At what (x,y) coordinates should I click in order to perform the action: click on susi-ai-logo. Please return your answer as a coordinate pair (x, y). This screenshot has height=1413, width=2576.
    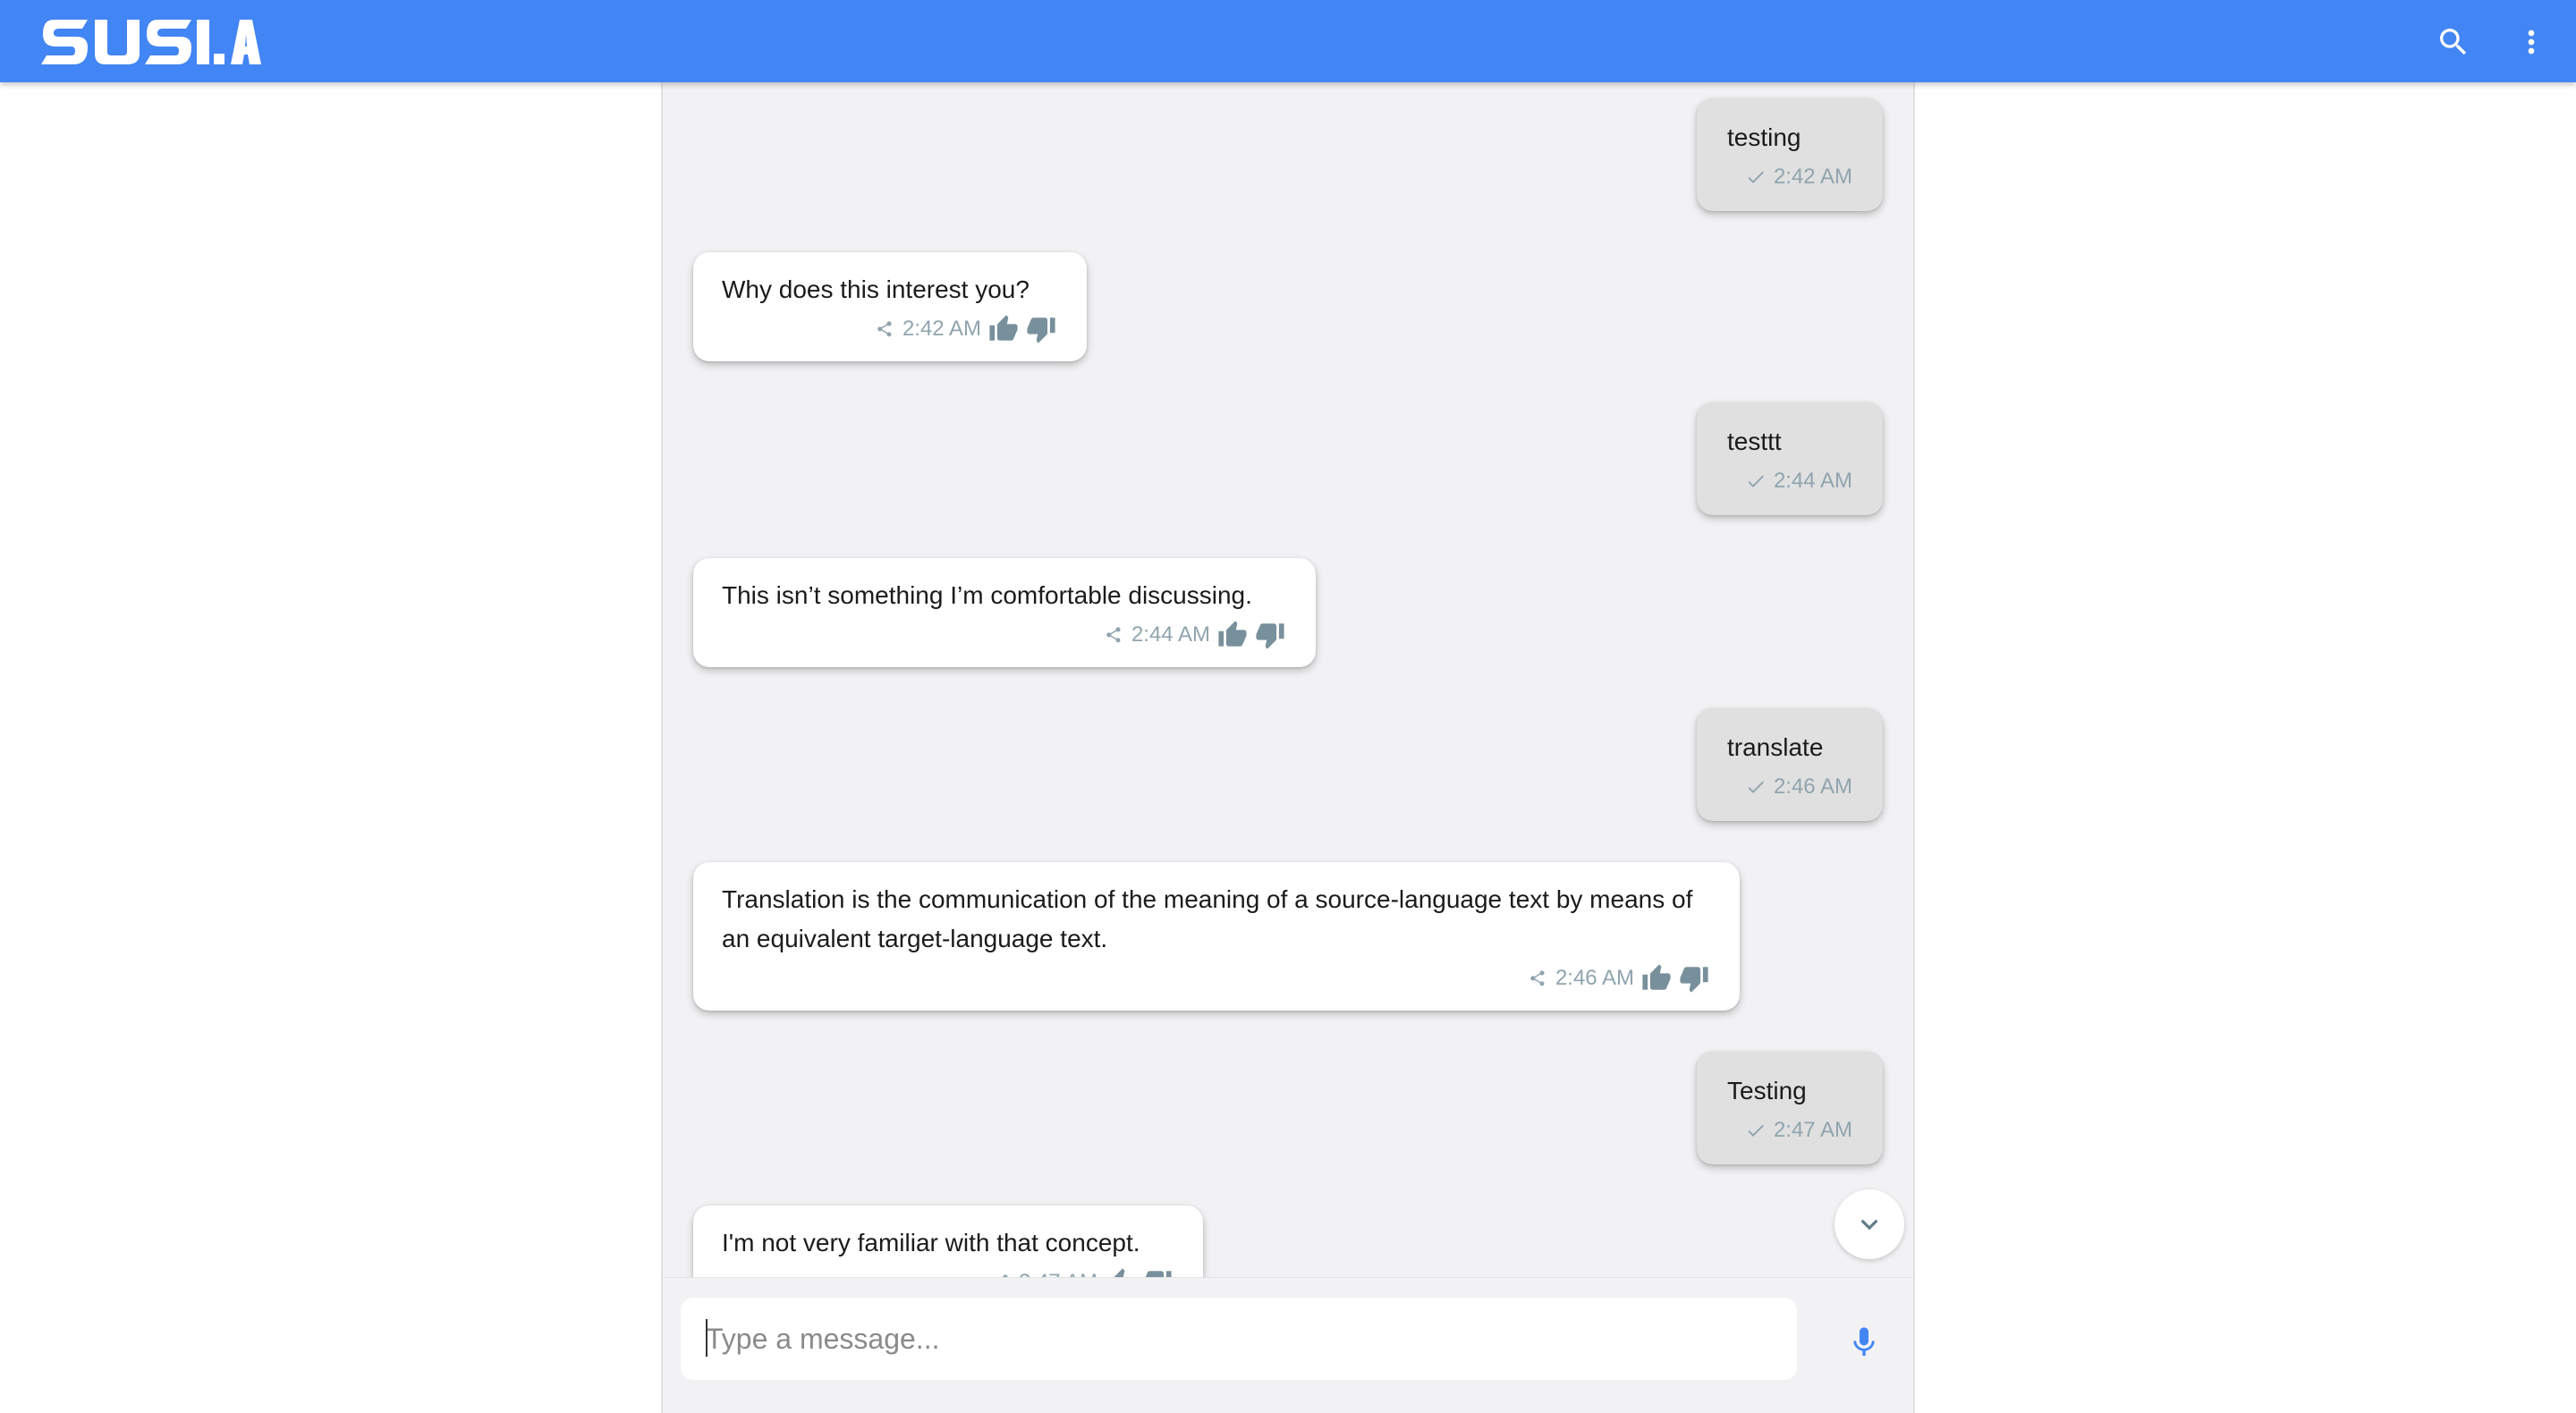
    Looking at the image, I should click on (153, 42).